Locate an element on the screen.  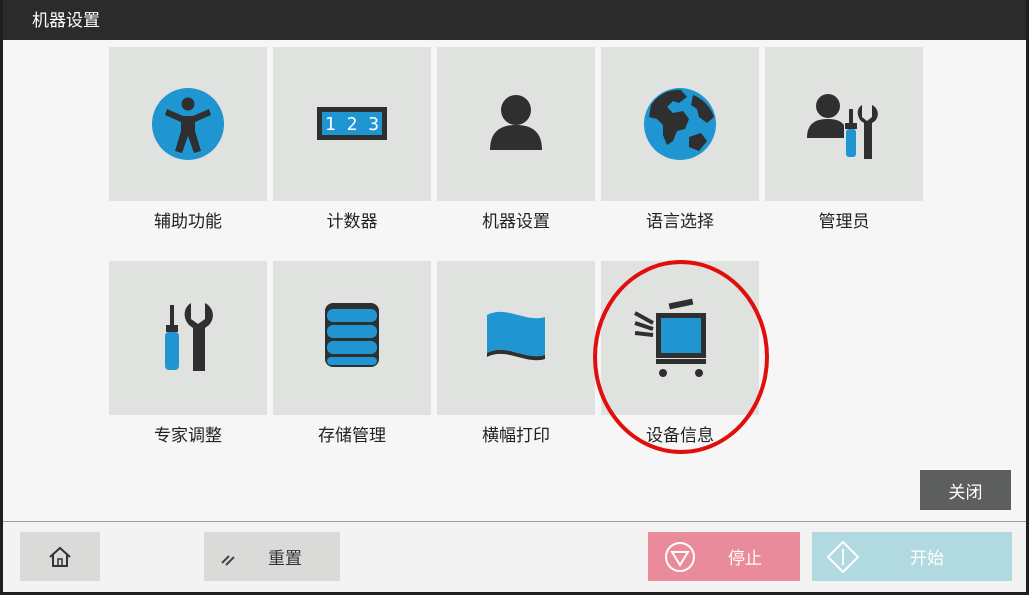
tile-label: 计数器 is located at coordinates (352, 222).